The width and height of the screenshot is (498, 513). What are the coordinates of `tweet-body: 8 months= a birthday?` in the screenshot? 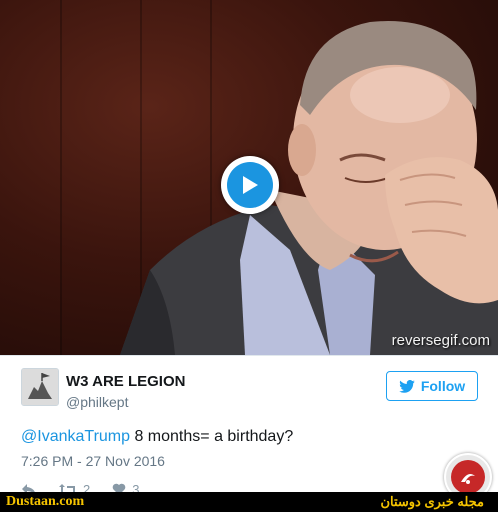 It's located at (212, 436).